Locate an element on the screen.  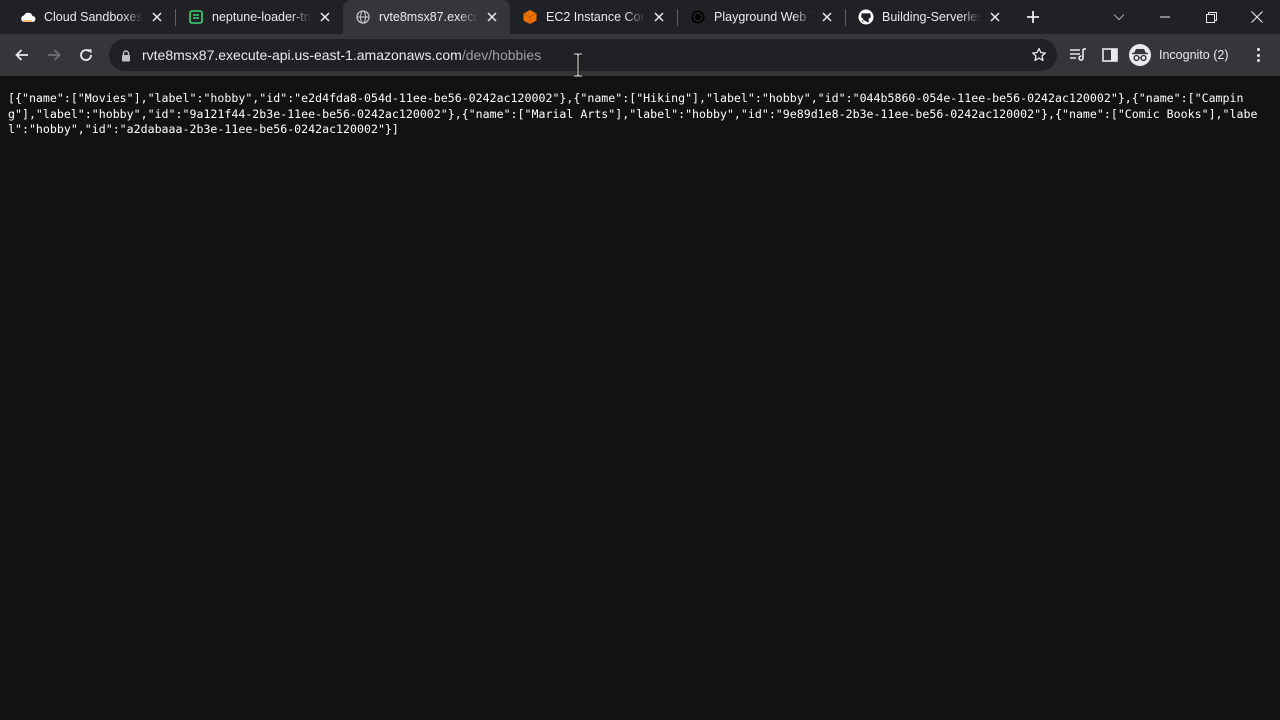
reload-button is located at coordinates (86, 55).